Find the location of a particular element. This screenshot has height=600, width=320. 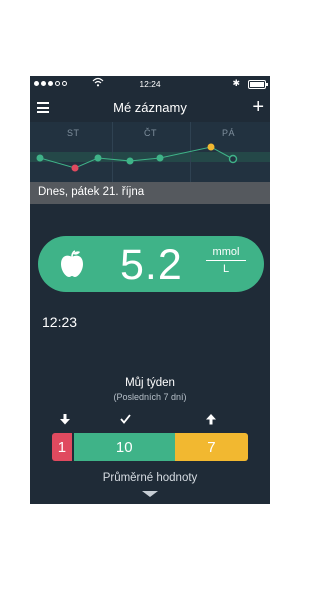

glucose-unit: mmol L is located at coordinates (226, 260).